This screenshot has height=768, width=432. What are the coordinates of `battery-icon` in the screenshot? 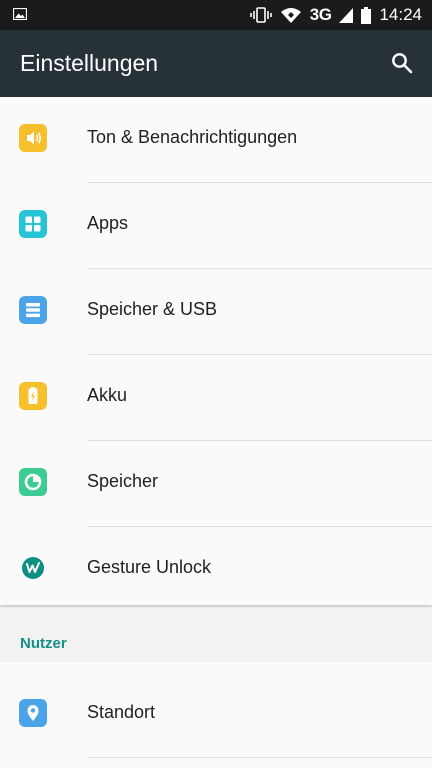 It's located at (33, 396).